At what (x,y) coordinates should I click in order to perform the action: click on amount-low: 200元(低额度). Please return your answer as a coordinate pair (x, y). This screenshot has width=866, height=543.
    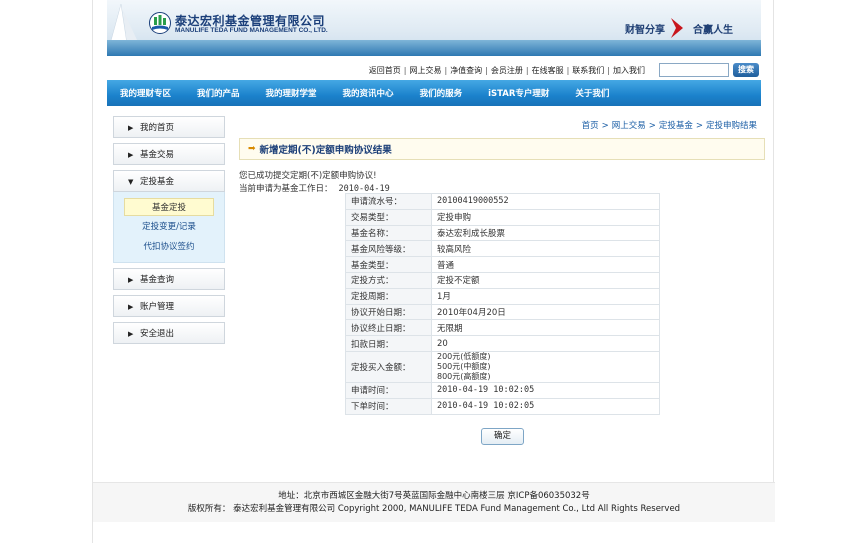
    Looking at the image, I should click on (464, 356).